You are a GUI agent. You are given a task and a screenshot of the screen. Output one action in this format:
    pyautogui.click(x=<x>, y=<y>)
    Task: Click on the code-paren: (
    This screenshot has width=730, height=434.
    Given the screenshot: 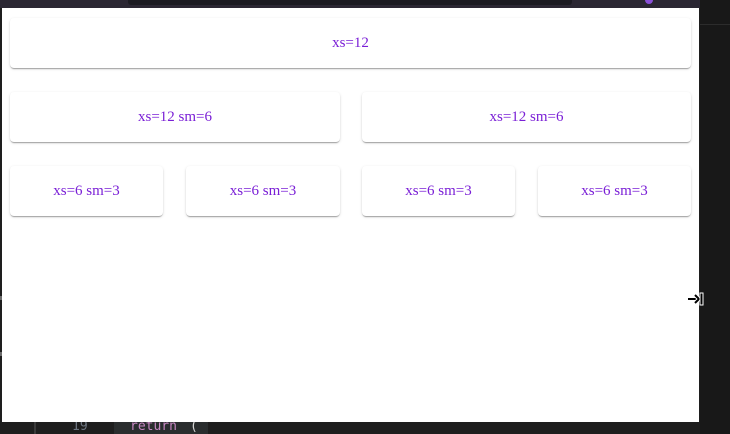 What is the action you would take?
    pyautogui.click(x=194, y=428)
    